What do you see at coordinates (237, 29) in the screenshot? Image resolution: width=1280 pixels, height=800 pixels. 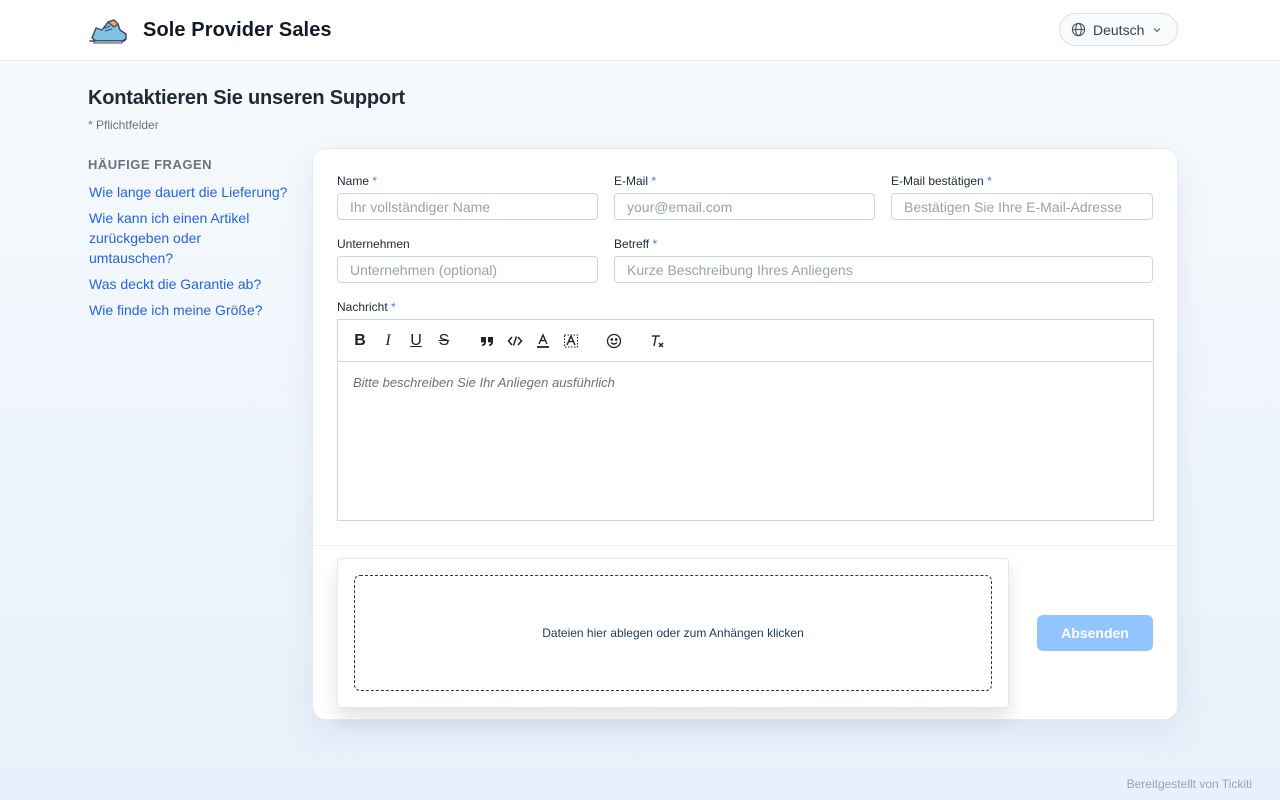 I see `brand-name: Sole Provider Sales` at bounding box center [237, 29].